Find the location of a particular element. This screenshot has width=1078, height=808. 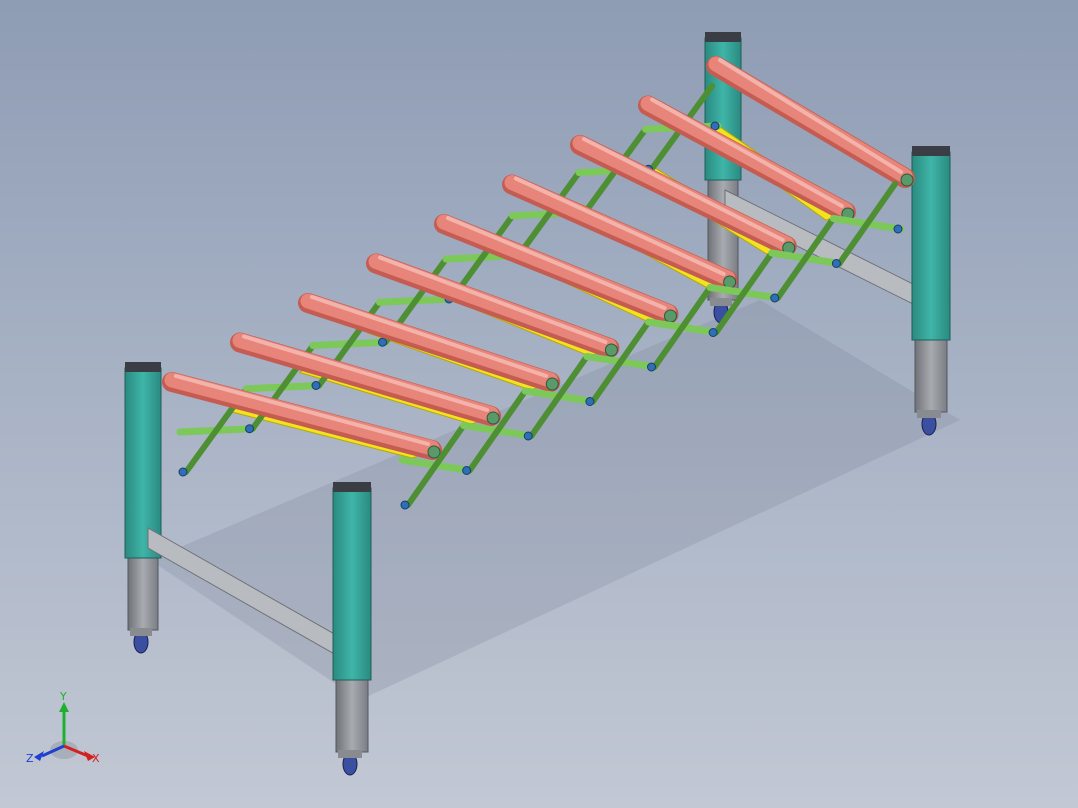

back-left-leg-caster-mount is located at coordinates (721, 302).